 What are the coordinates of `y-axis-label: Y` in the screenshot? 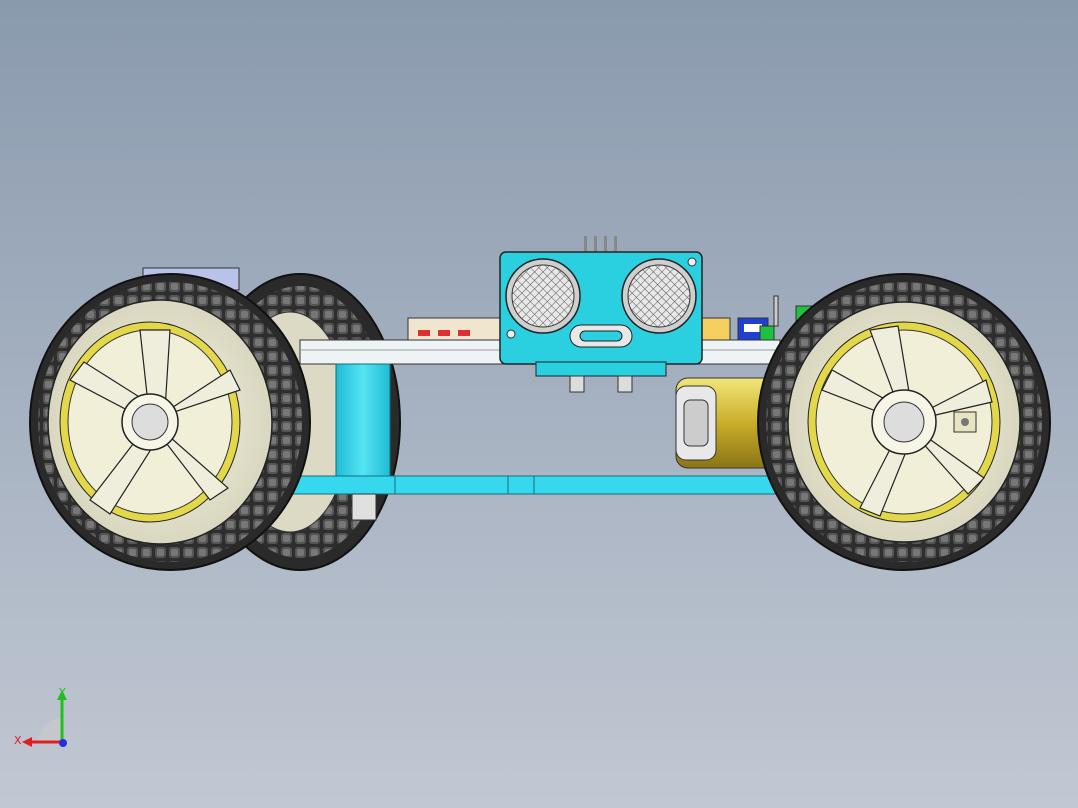 It's located at (62, 692).